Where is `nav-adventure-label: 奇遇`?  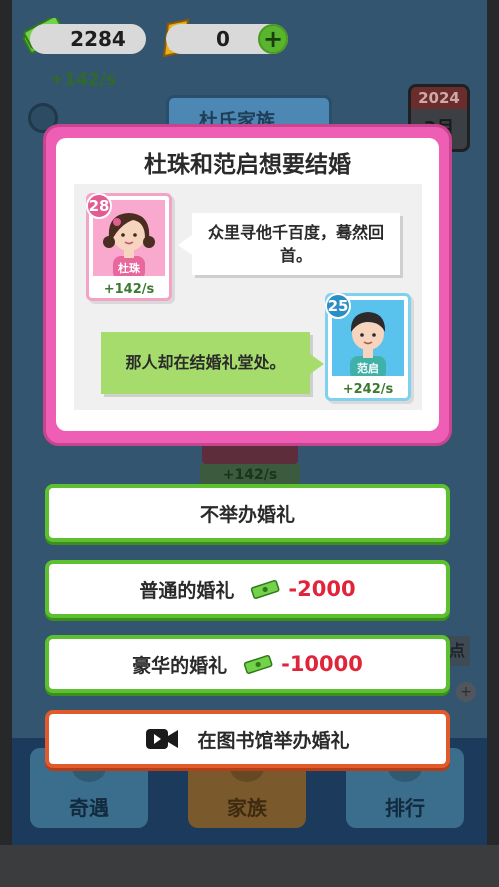
nav-adventure-label: 奇遇 is located at coordinates (89, 808).